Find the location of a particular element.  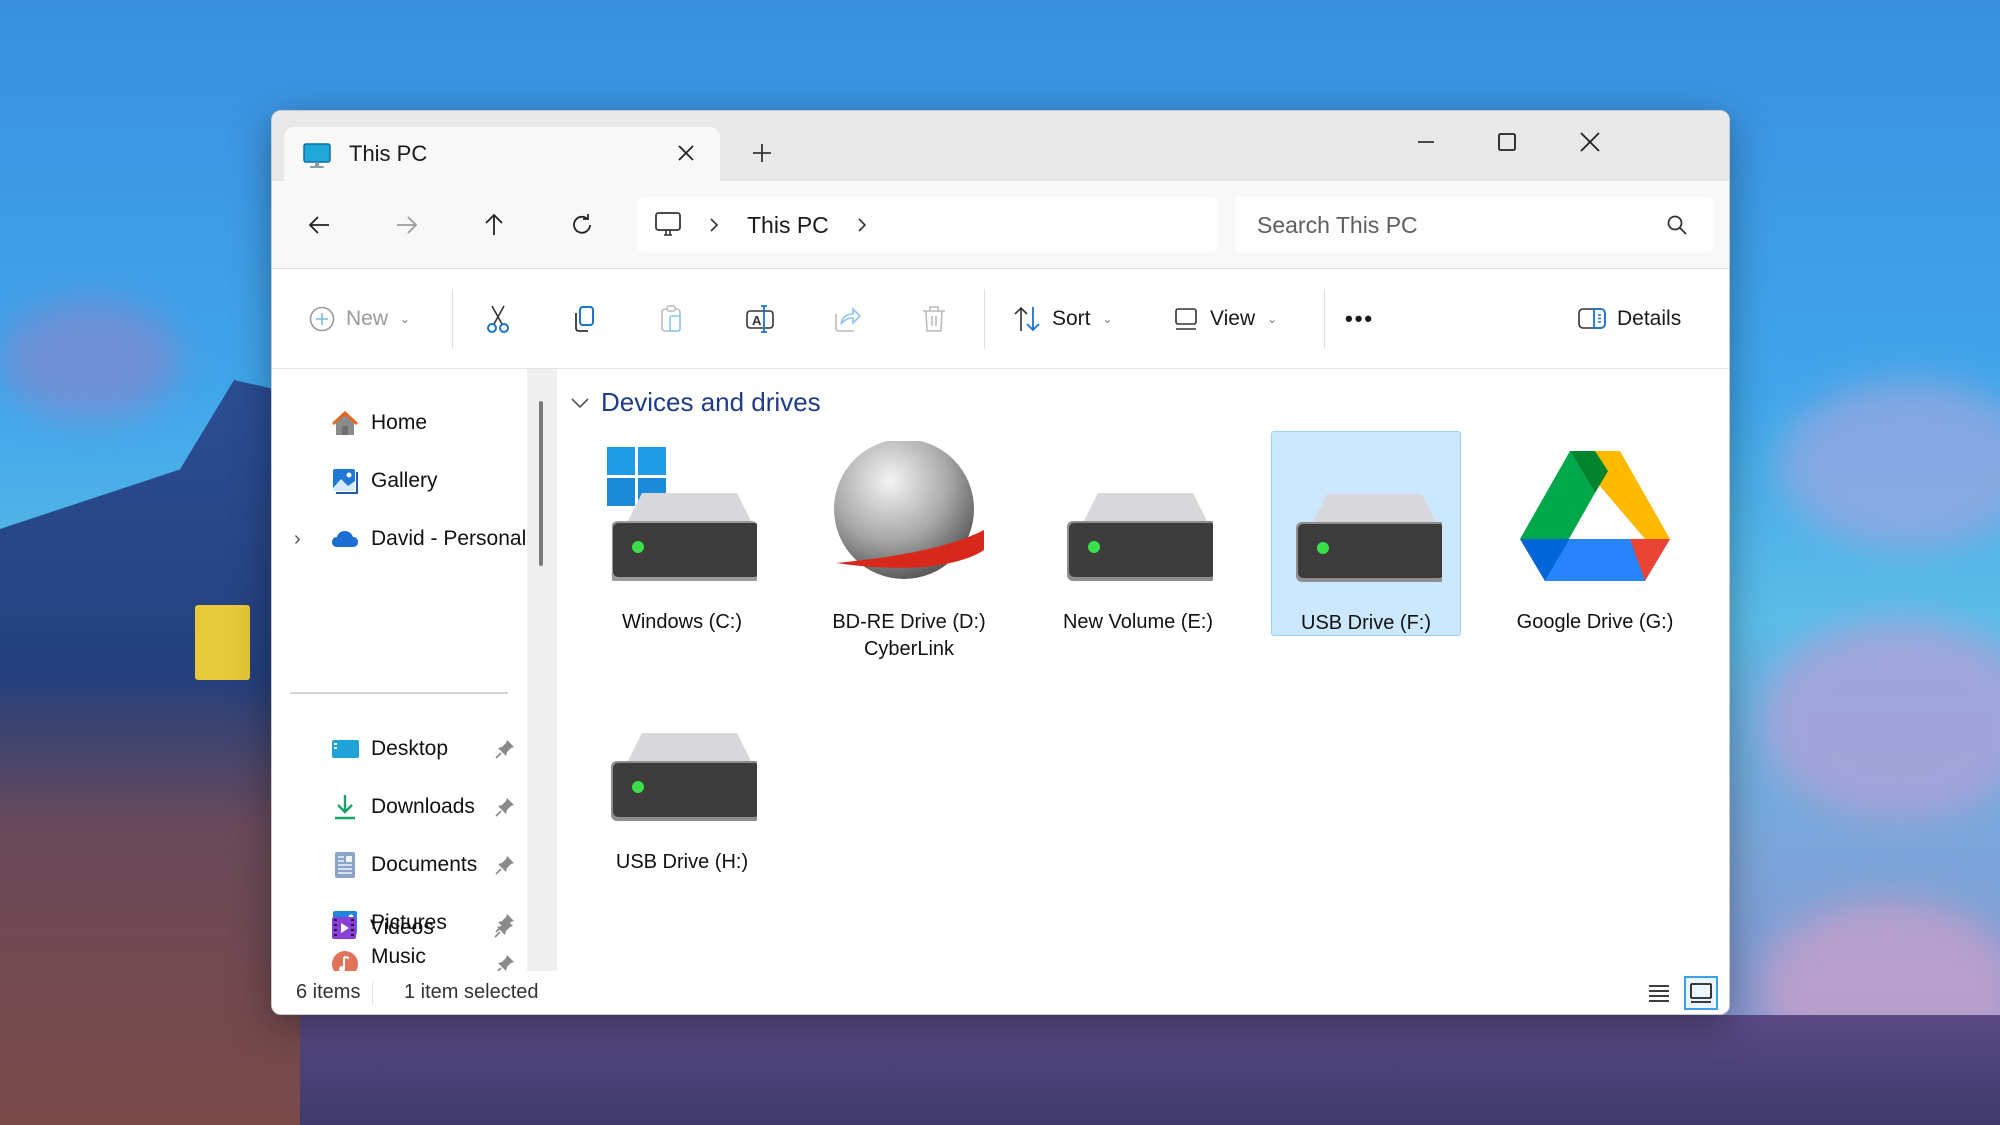

details-label: Details is located at coordinates (1649, 318).